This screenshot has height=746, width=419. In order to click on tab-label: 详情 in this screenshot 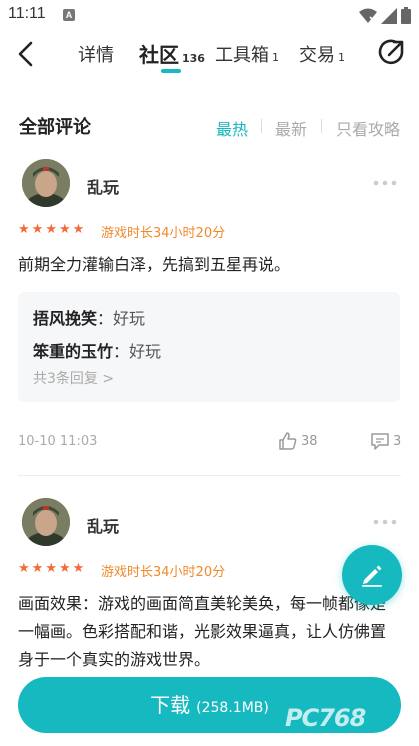, I will do `click(96, 55)`.